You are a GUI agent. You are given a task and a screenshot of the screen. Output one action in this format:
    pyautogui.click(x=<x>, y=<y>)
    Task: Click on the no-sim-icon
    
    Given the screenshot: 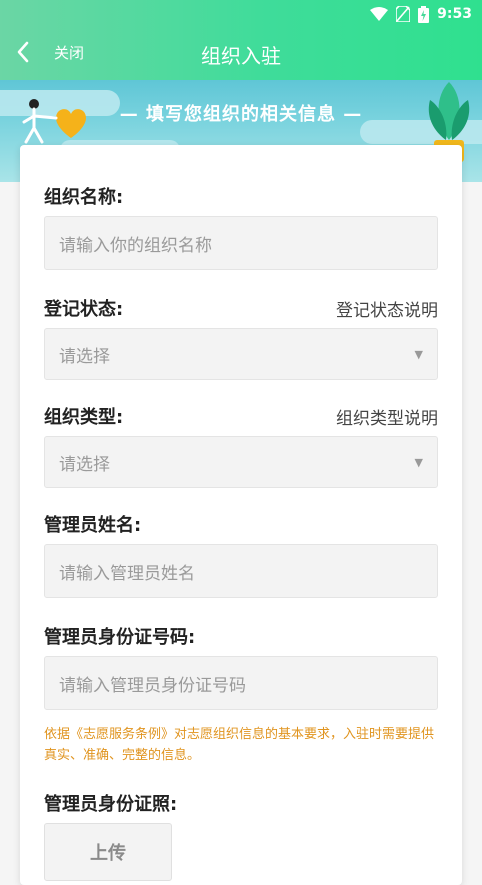 What is the action you would take?
    pyautogui.click(x=403, y=14)
    